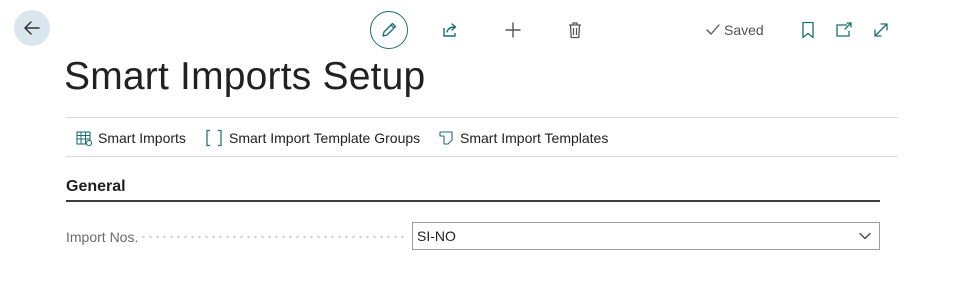 Image resolution: width=964 pixels, height=300 pixels. What do you see at coordinates (646, 236) in the screenshot?
I see `import-nos-select: SI-NO` at bounding box center [646, 236].